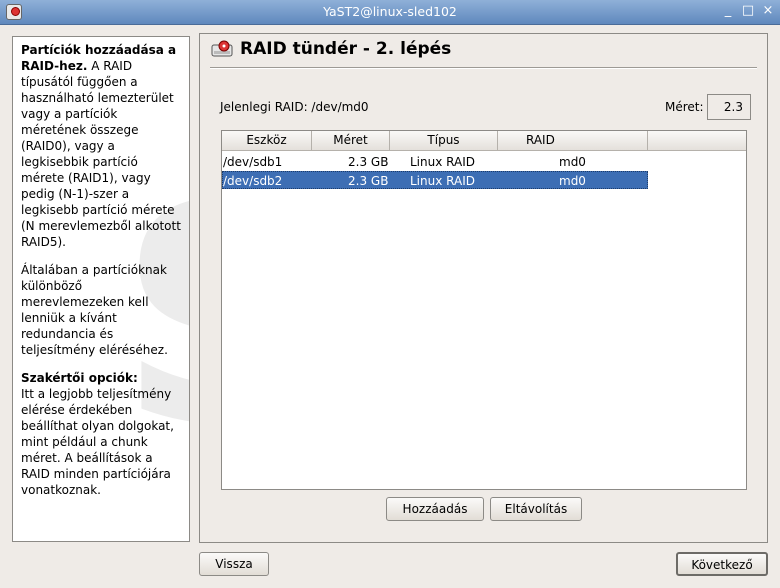 This screenshot has width=780, height=588. What do you see at coordinates (728, 11) in the screenshot?
I see `minimize-icon: _` at bounding box center [728, 11].